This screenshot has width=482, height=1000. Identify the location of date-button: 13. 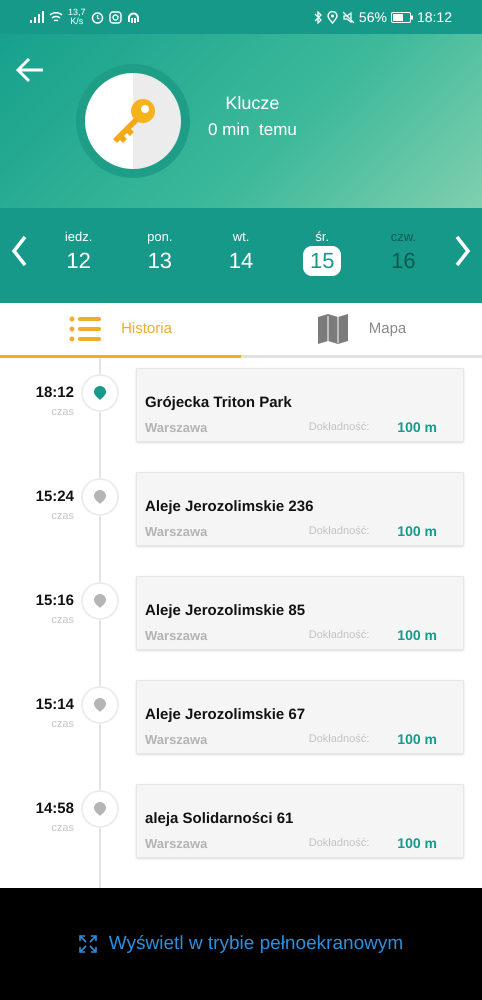
(160, 261).